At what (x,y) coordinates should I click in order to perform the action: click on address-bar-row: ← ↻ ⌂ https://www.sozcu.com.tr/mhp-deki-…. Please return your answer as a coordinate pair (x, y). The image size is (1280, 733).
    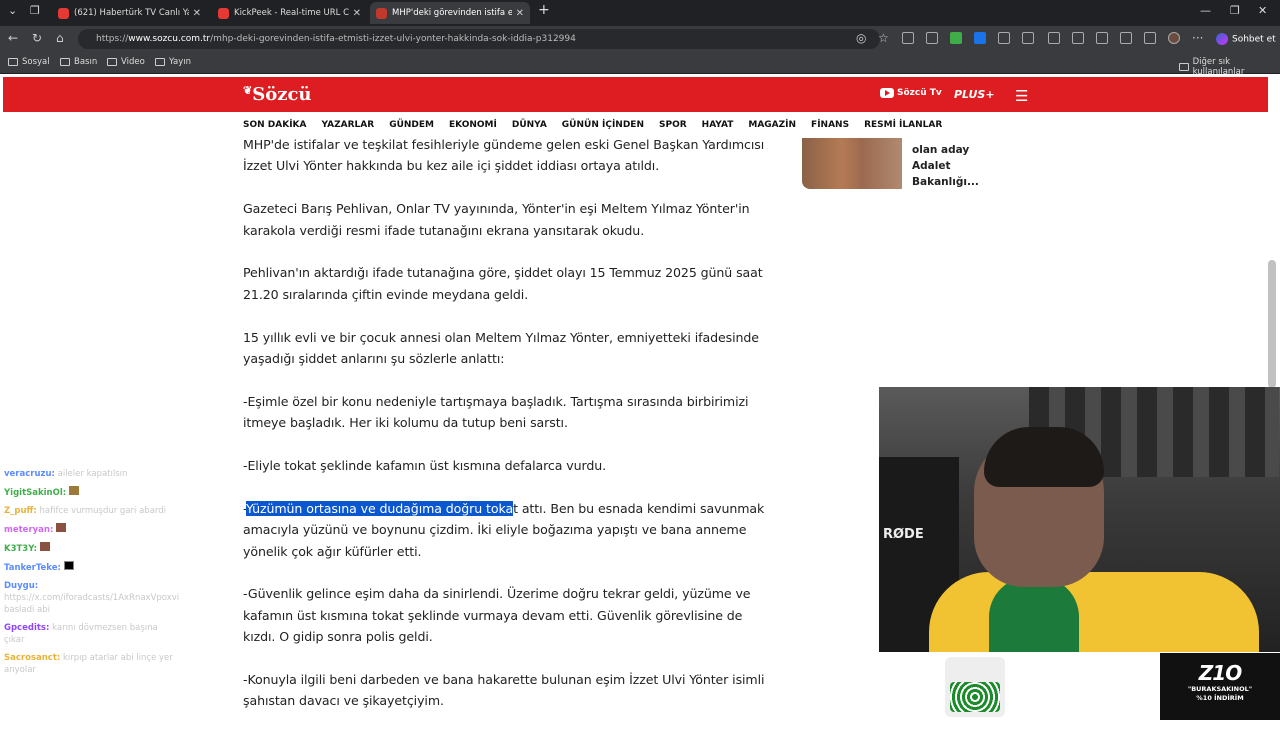
    Looking at the image, I should click on (640, 39).